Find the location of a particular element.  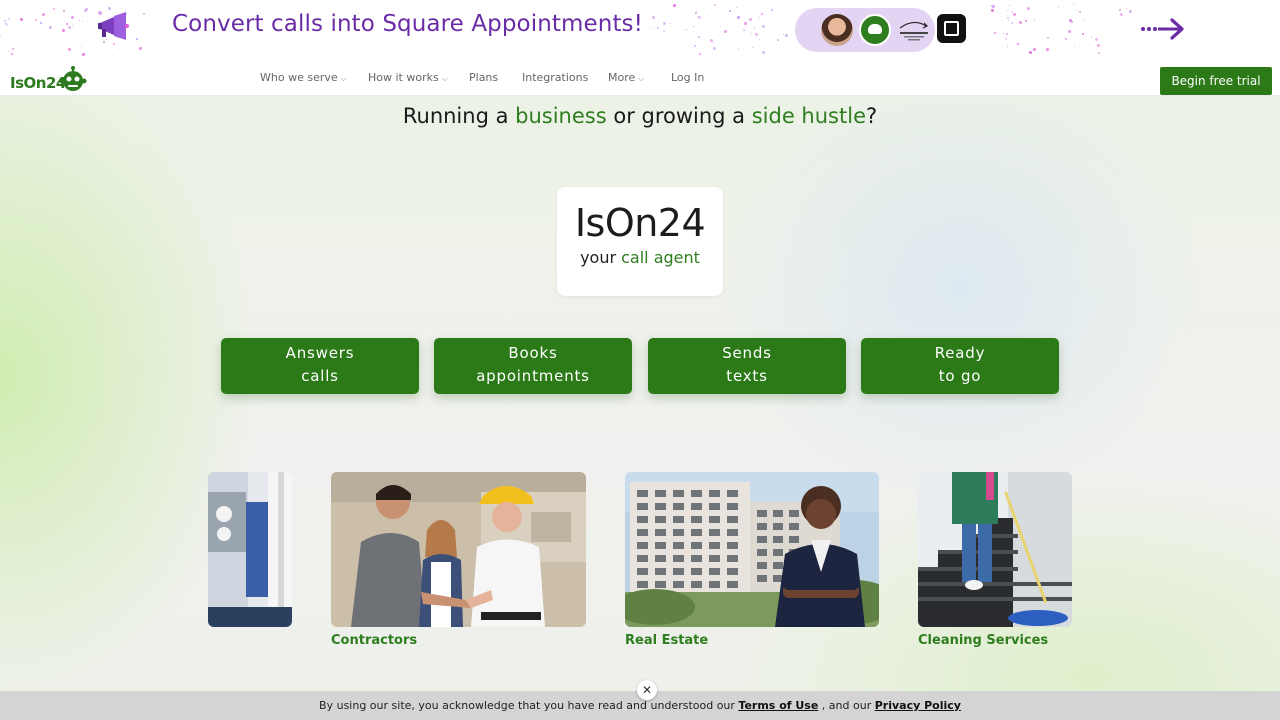

category-image-contractors is located at coordinates (458, 549).